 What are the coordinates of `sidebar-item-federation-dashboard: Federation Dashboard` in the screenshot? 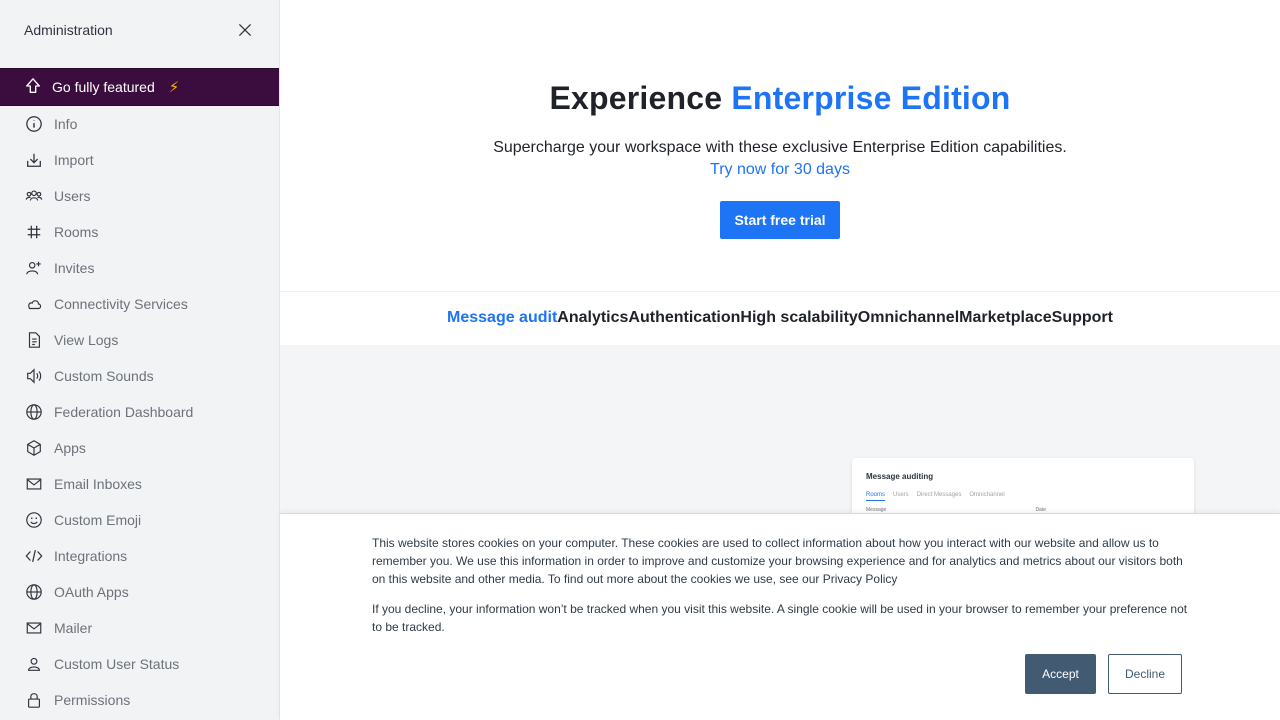 It's located at (139, 412).